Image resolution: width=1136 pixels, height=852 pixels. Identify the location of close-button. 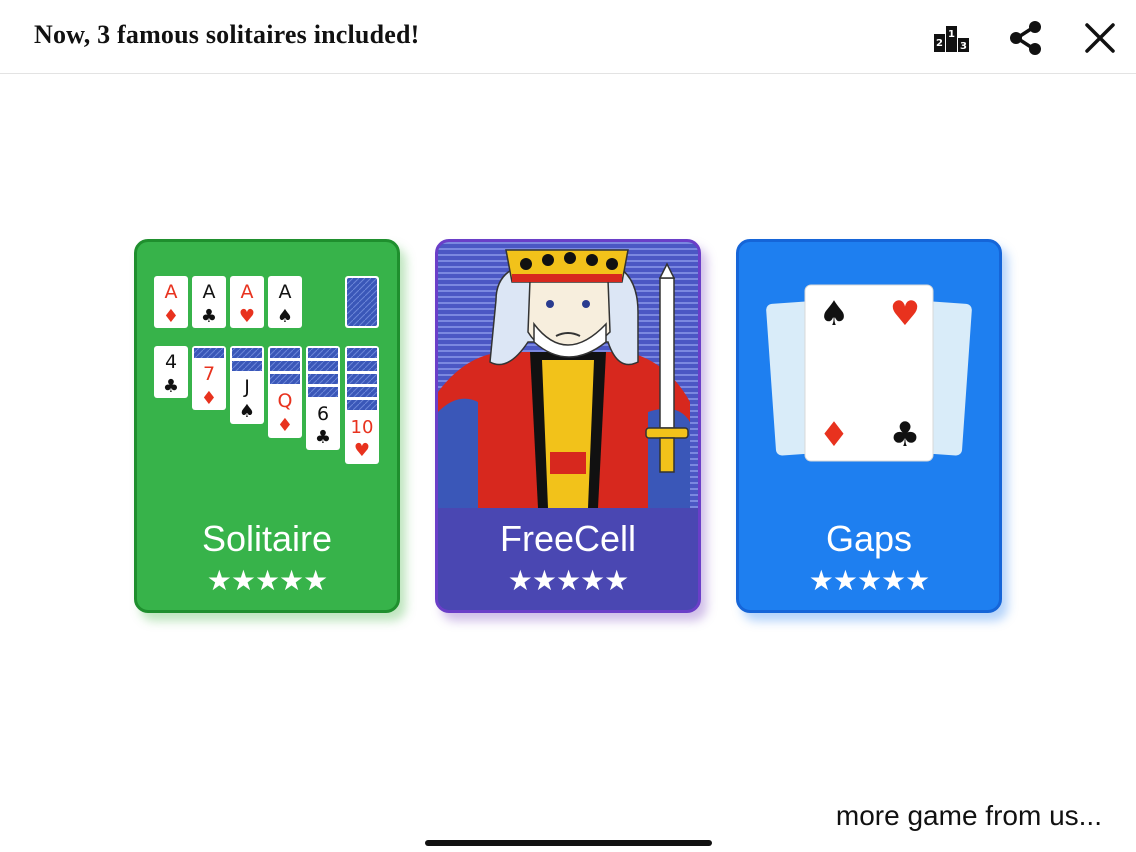
(1100, 38).